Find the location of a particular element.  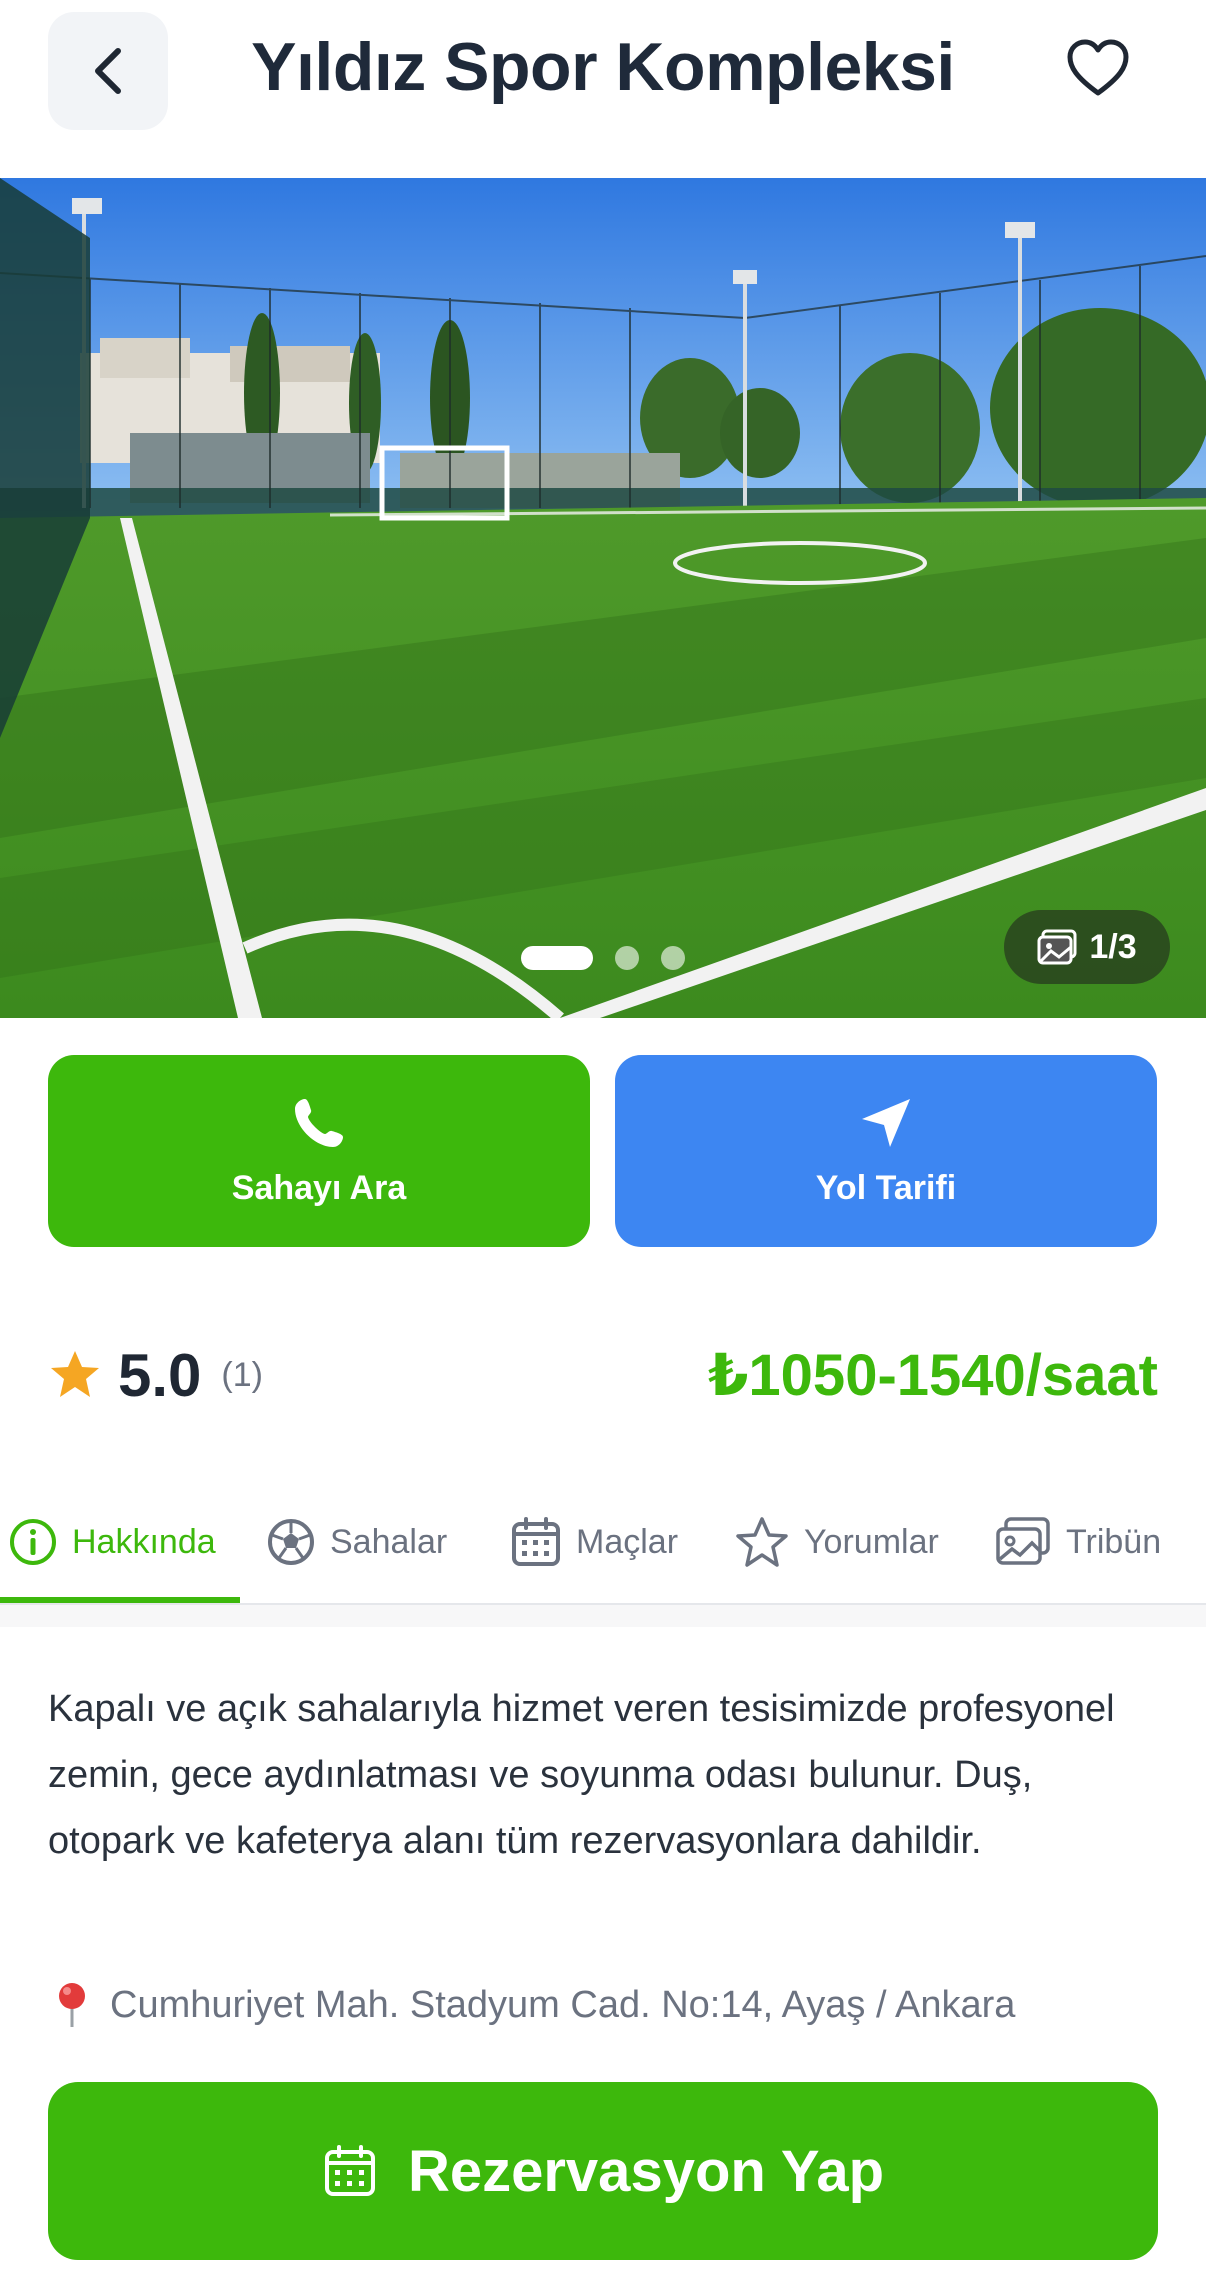

info-icon is located at coordinates (33, 1542).